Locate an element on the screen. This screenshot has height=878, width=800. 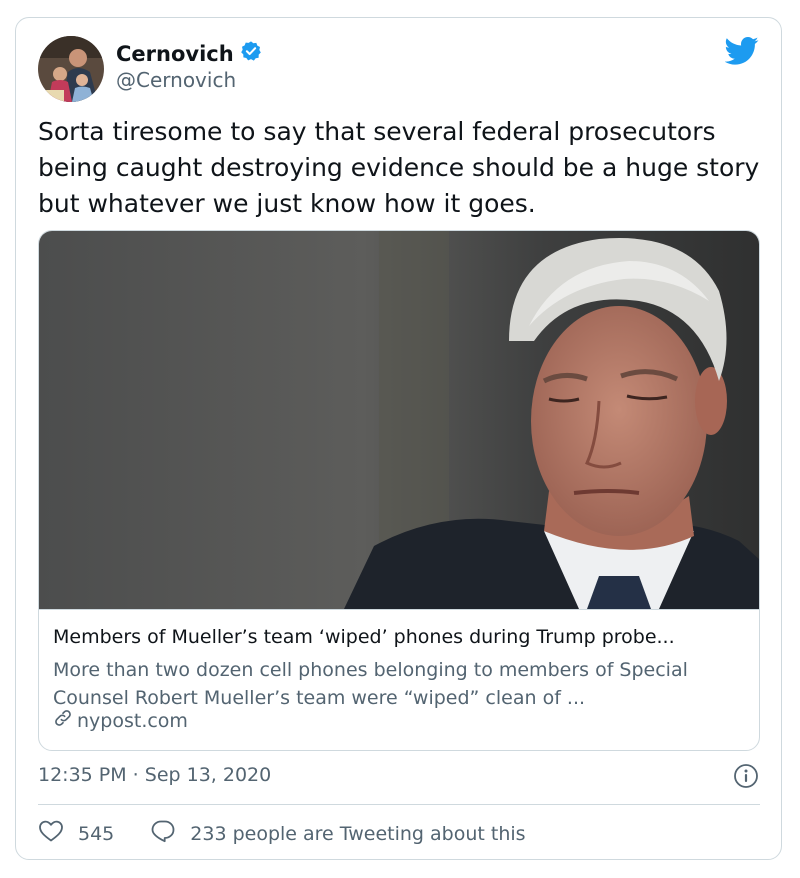
conversation-action: 233 people are Tweeting about this is located at coordinates (338, 833).